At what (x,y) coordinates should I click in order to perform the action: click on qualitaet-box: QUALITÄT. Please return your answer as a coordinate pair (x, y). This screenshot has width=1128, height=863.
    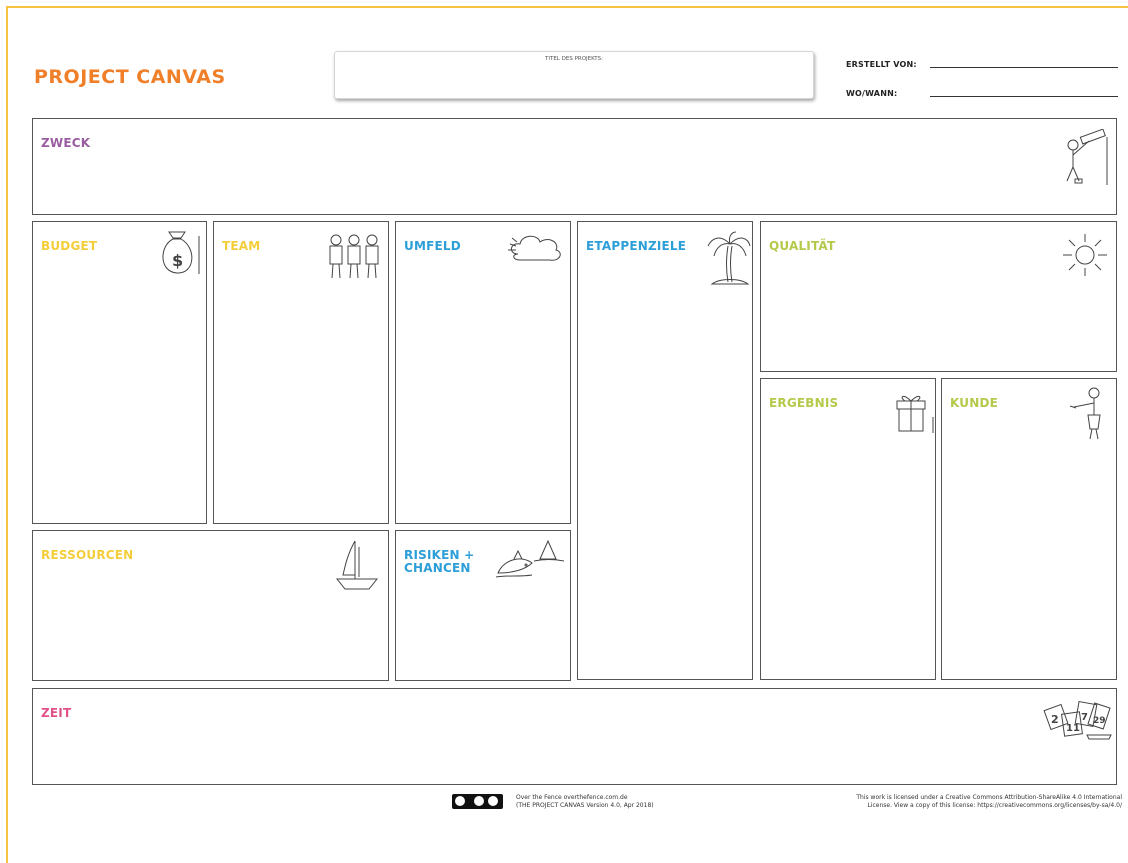
    Looking at the image, I should click on (938, 296).